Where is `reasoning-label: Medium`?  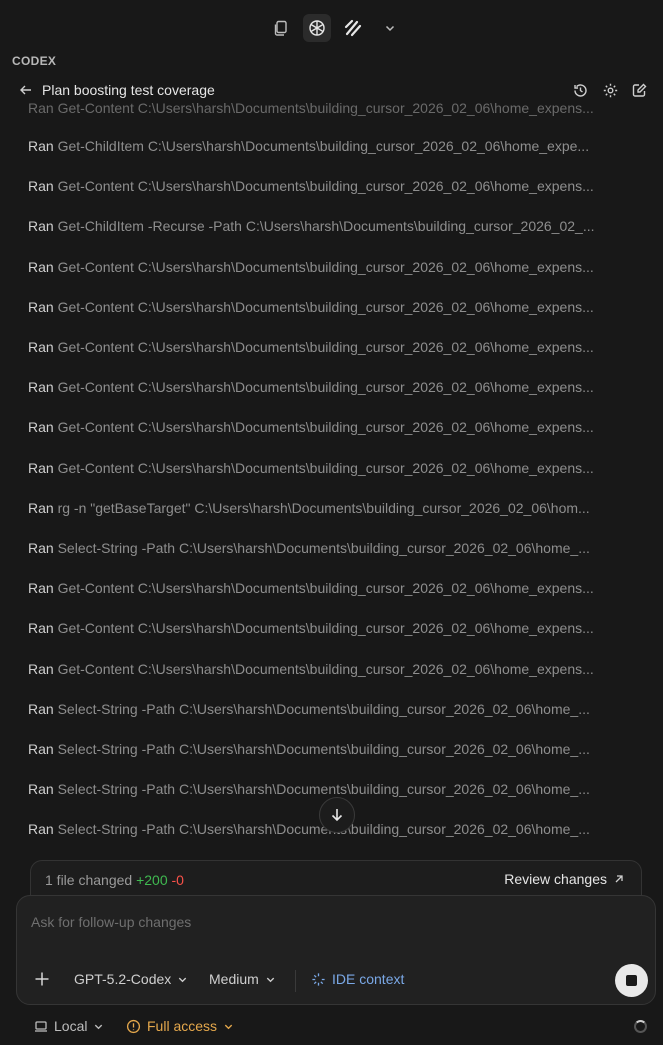
reasoning-label: Medium is located at coordinates (234, 979).